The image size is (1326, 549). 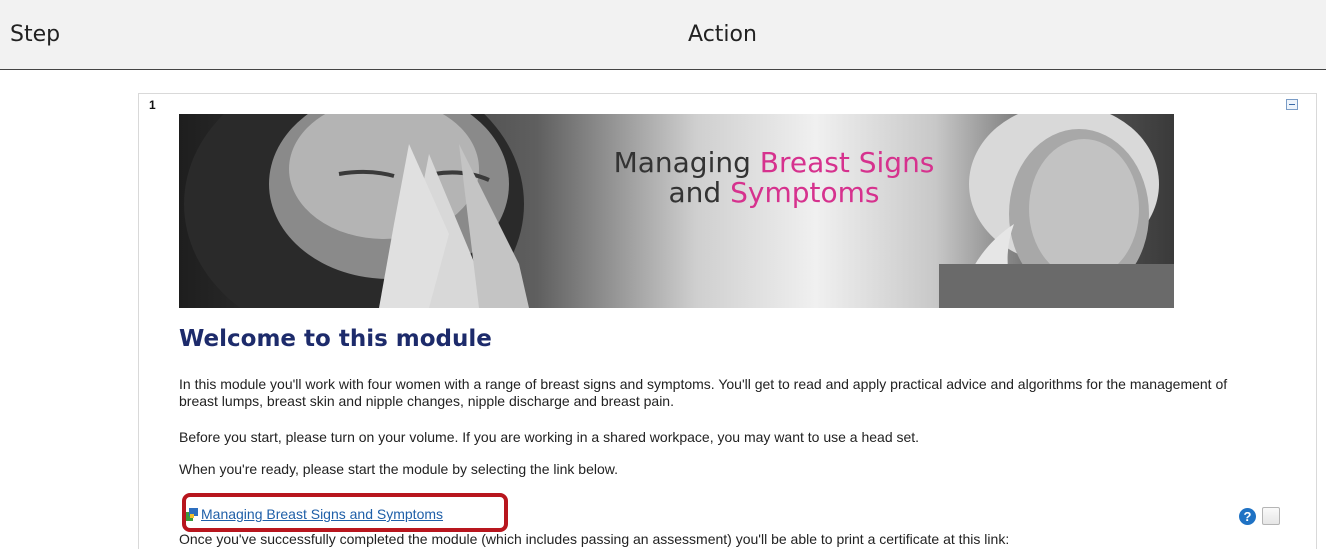 I want to click on banner-title: Managing Breast Signs and Symptoms, so click(x=774, y=178).